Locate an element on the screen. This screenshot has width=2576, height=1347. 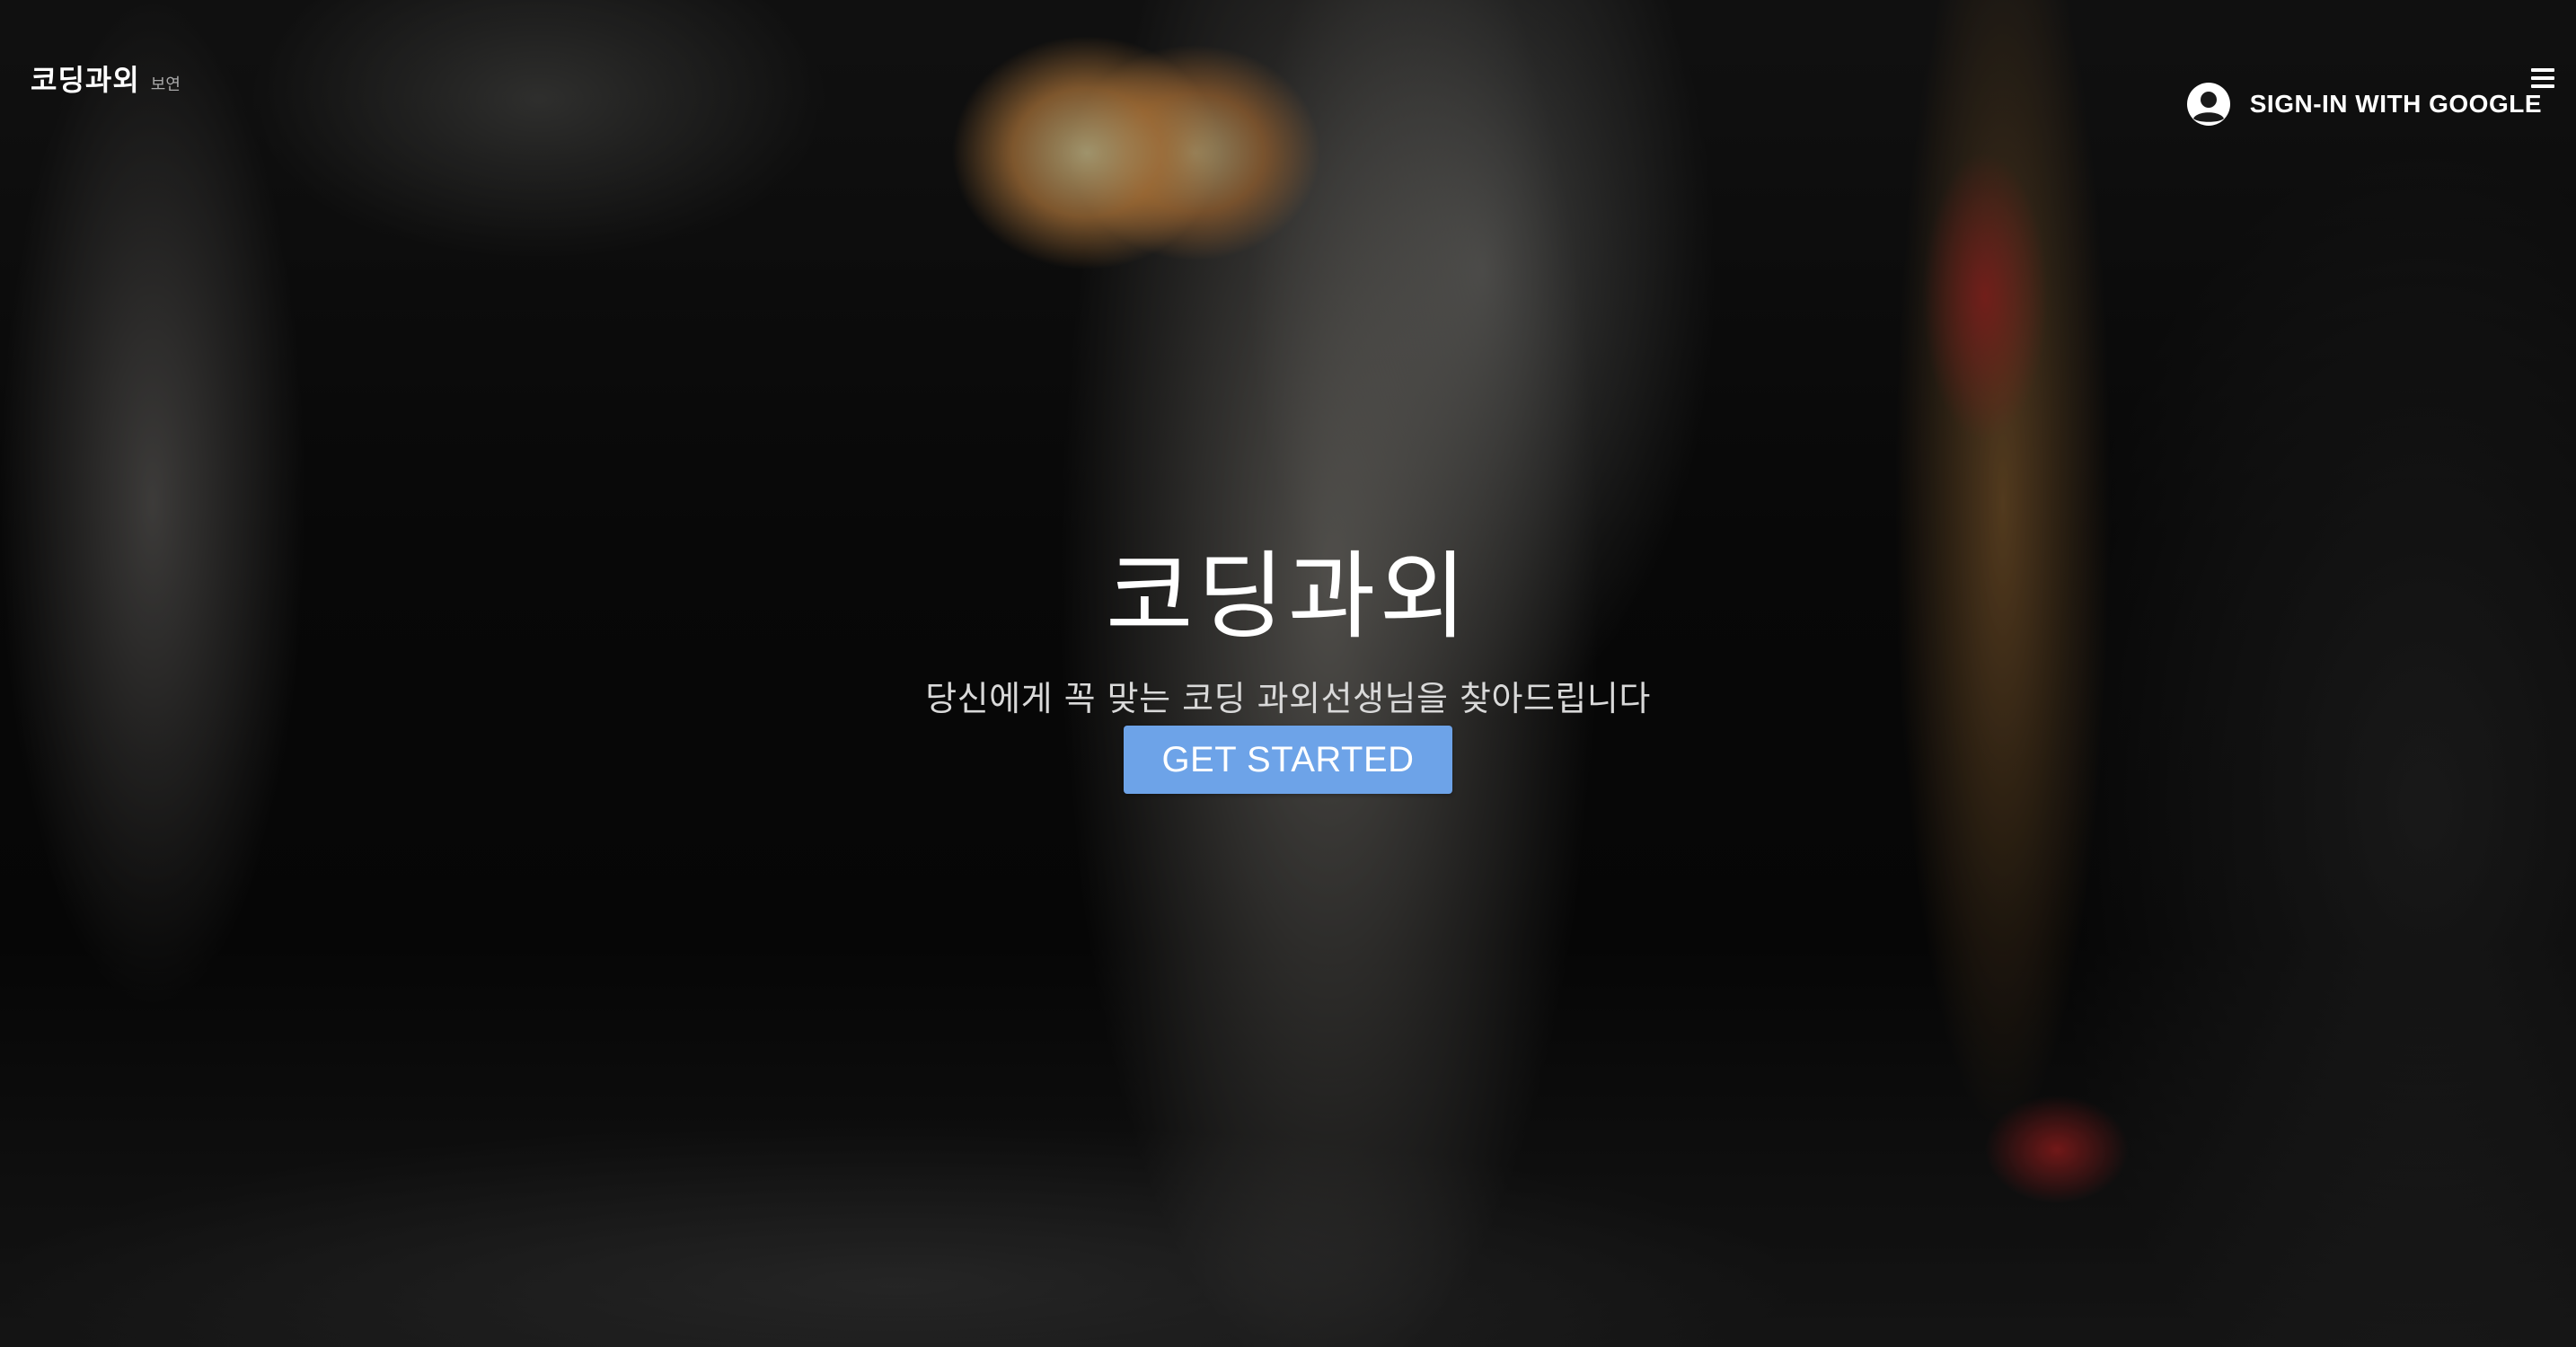
brand-name: 코딩과외 is located at coordinates (85, 78).